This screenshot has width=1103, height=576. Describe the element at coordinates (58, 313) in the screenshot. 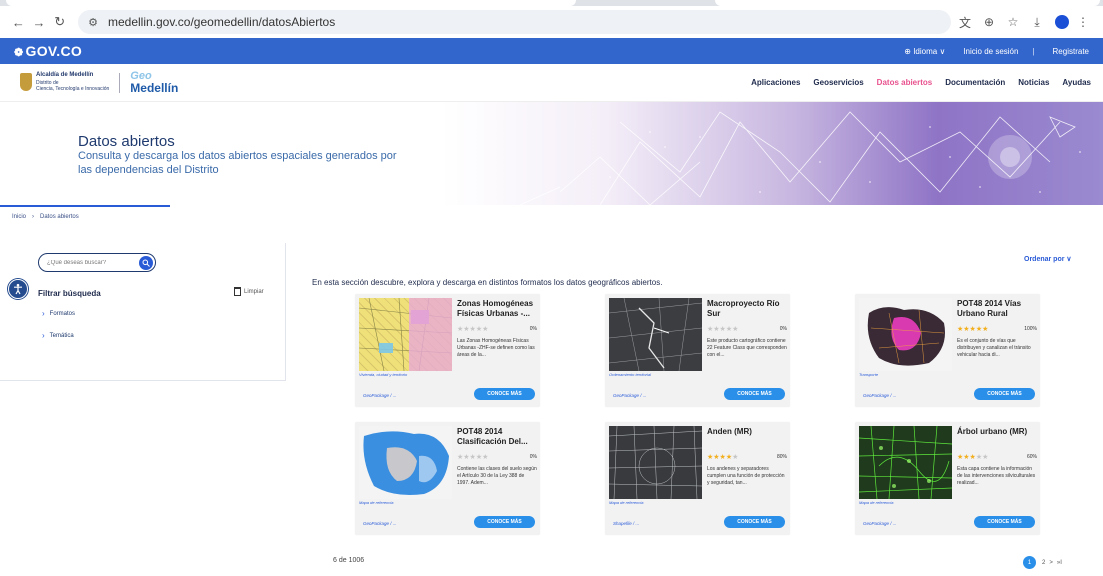

I see `facet-formatos: › Formatos` at that location.